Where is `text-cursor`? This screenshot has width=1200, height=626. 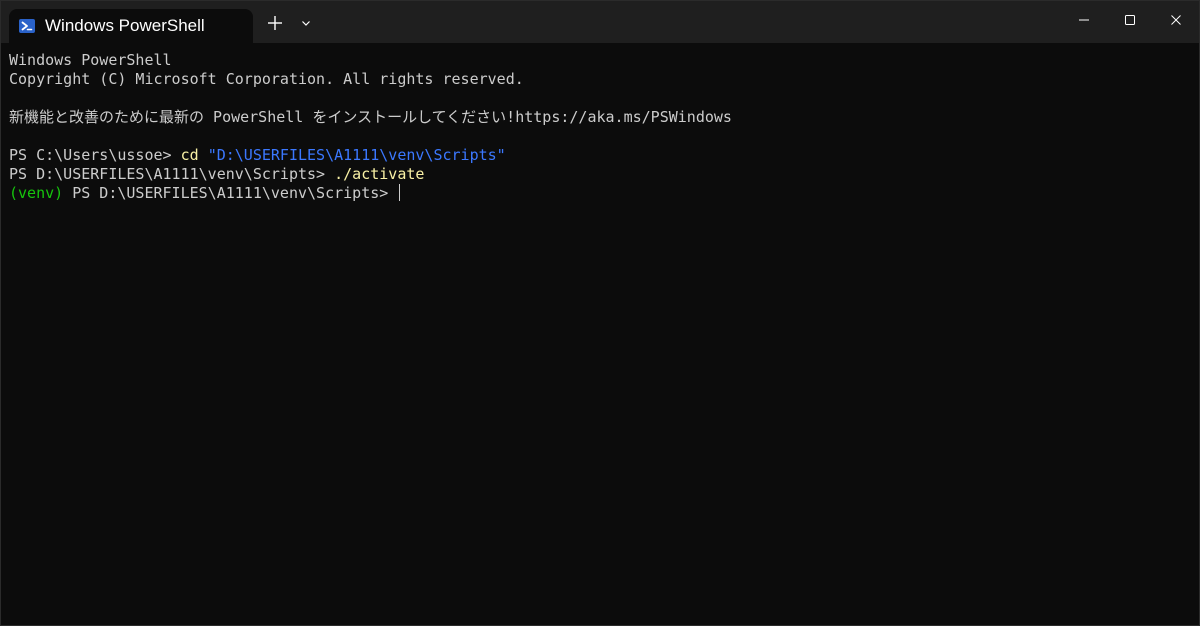
text-cursor is located at coordinates (400, 192).